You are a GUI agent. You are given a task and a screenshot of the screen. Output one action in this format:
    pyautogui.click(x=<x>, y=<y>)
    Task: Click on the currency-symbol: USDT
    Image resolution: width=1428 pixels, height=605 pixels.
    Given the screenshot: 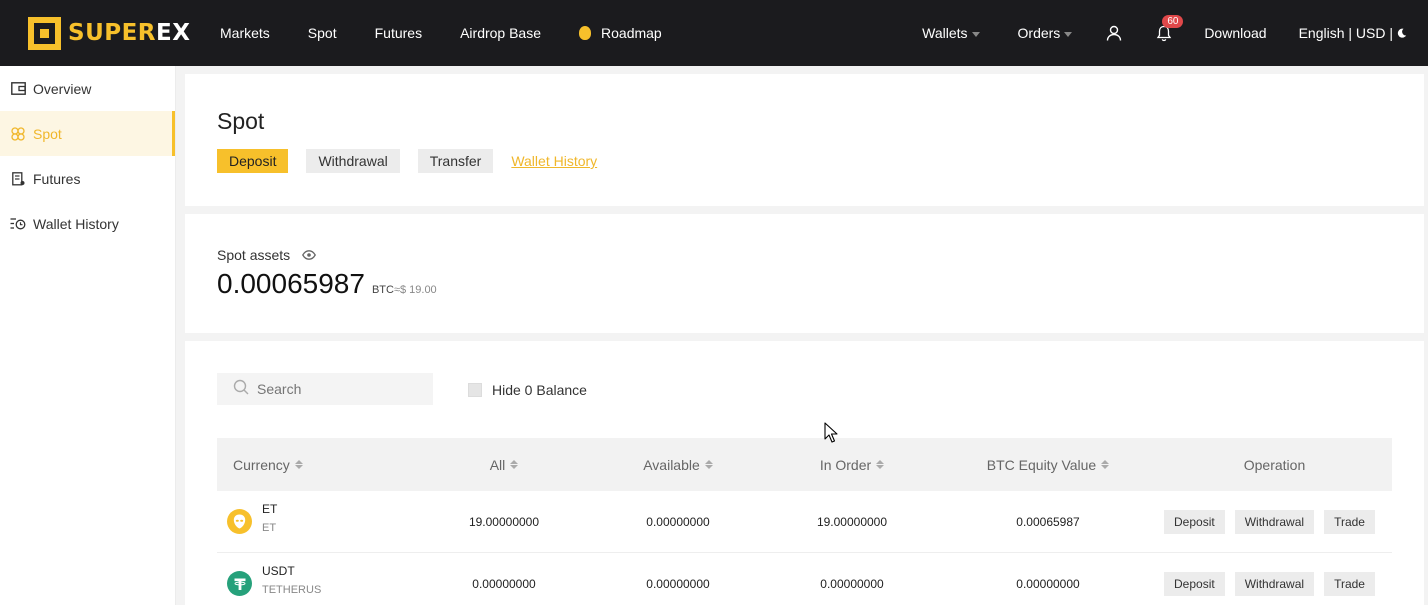 What is the action you would take?
    pyautogui.click(x=278, y=570)
    